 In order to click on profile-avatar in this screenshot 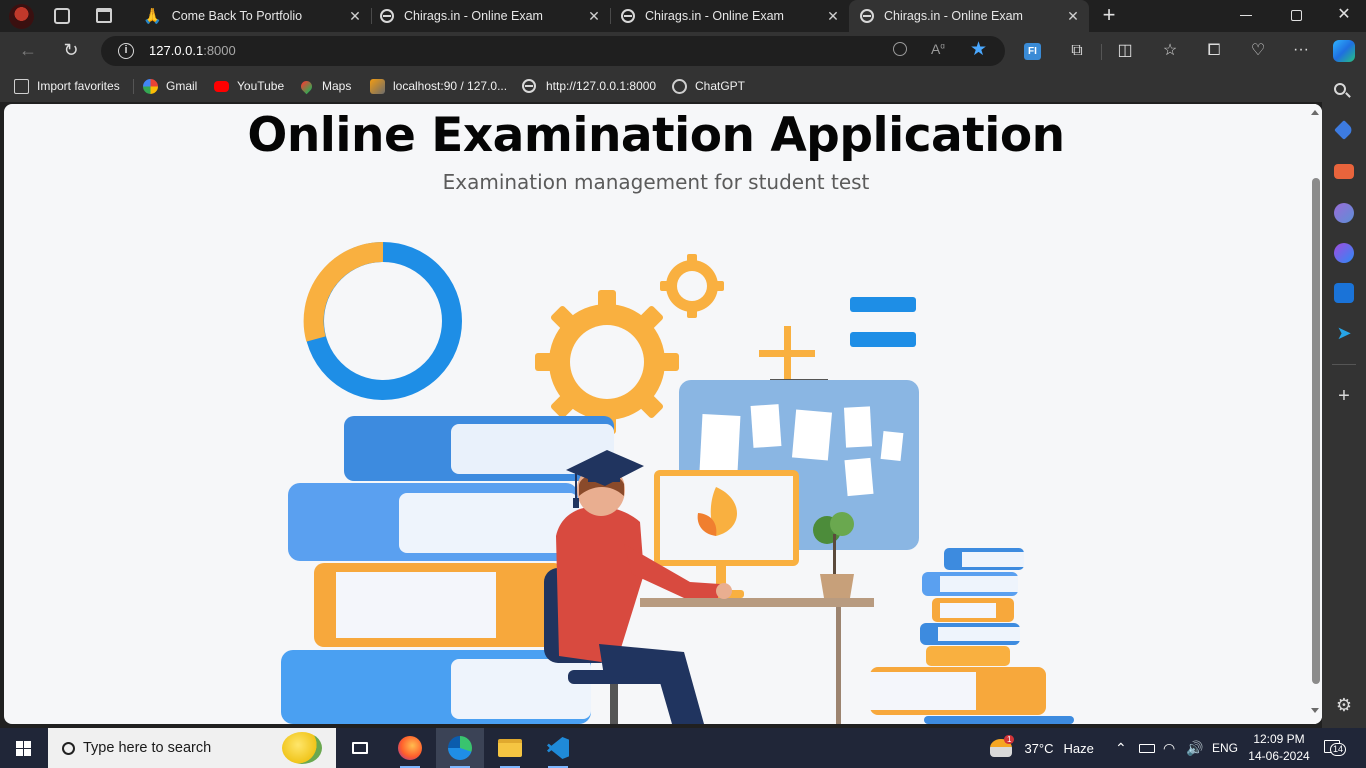, I will do `click(21, 16)`.